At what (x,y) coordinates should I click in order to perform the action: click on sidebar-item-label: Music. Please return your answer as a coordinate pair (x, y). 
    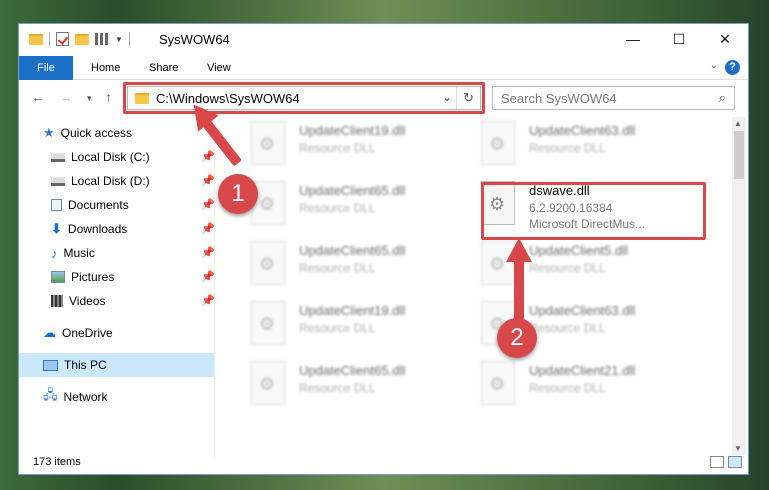
    Looking at the image, I should click on (79, 253).